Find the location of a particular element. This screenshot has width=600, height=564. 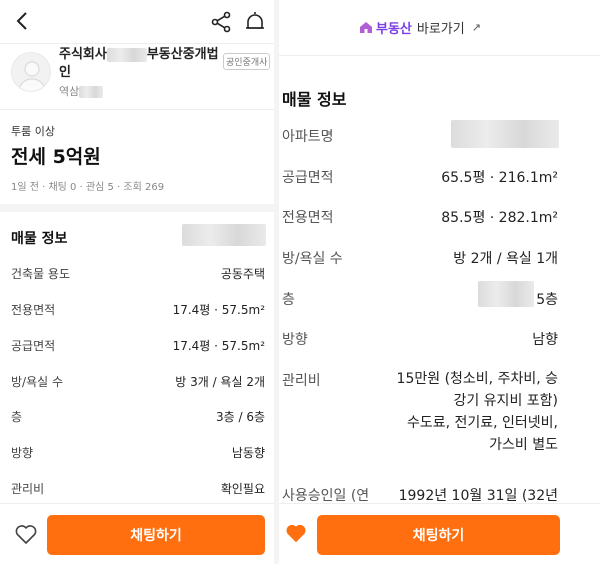

link-text: 바로가기 is located at coordinates (440, 29).